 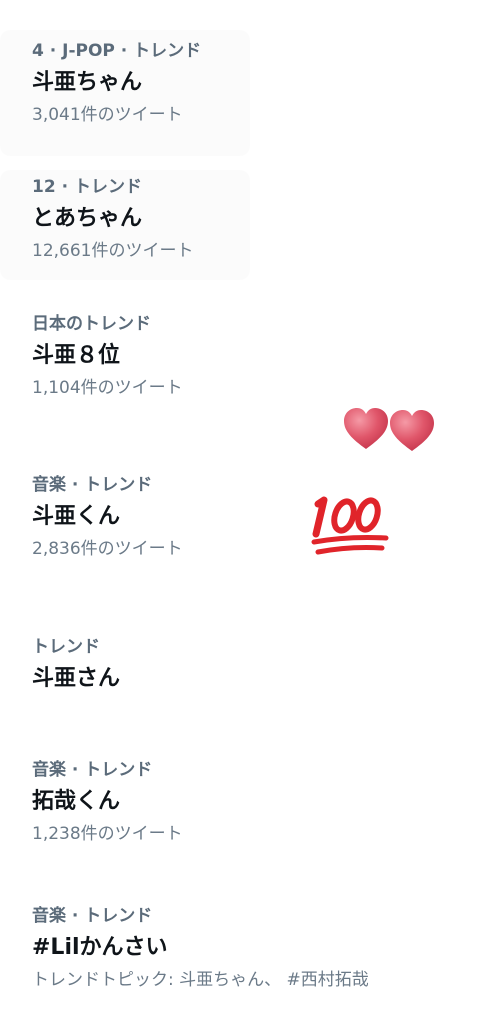 What do you see at coordinates (125, 665) in the screenshot?
I see `trend-item-5: トレンド 斗亜さん` at bounding box center [125, 665].